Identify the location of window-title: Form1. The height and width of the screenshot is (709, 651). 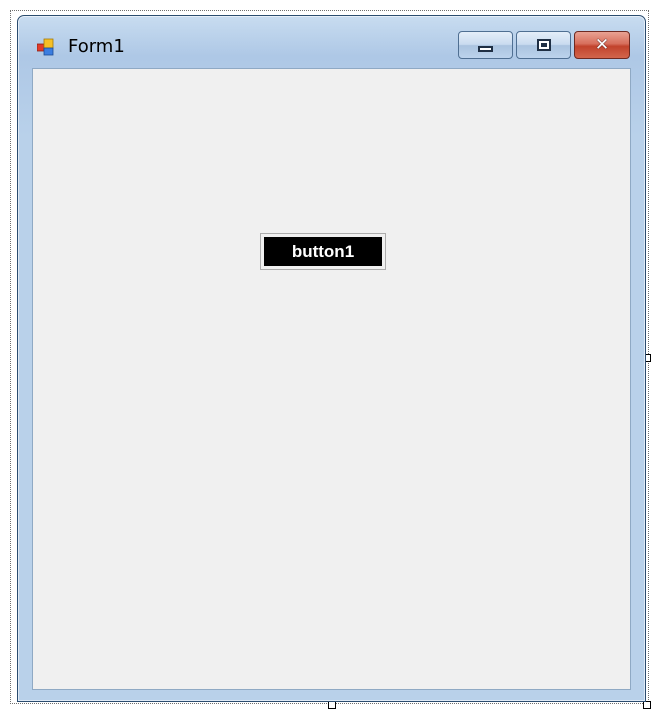
(96, 46).